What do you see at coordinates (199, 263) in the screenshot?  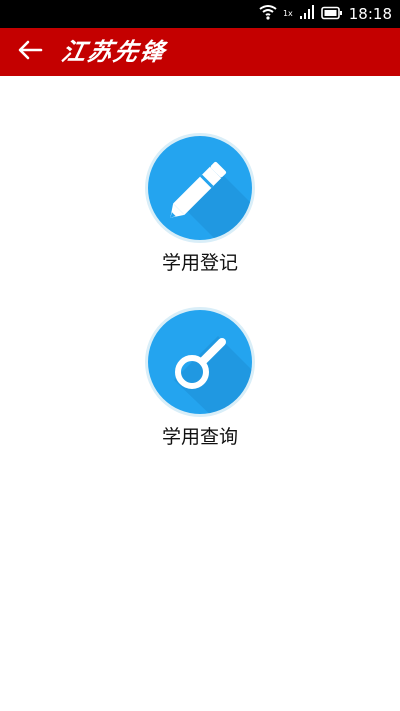 I see `study-register-label: 学用登记` at bounding box center [199, 263].